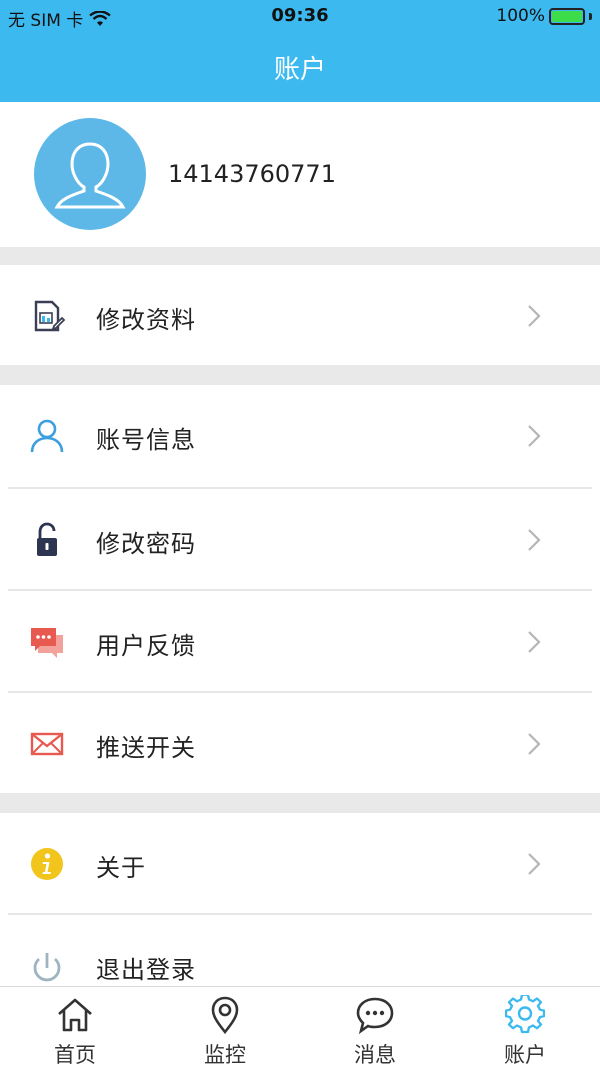 The image size is (600, 1066). I want to click on user-silhouette-icon, so click(90, 175).